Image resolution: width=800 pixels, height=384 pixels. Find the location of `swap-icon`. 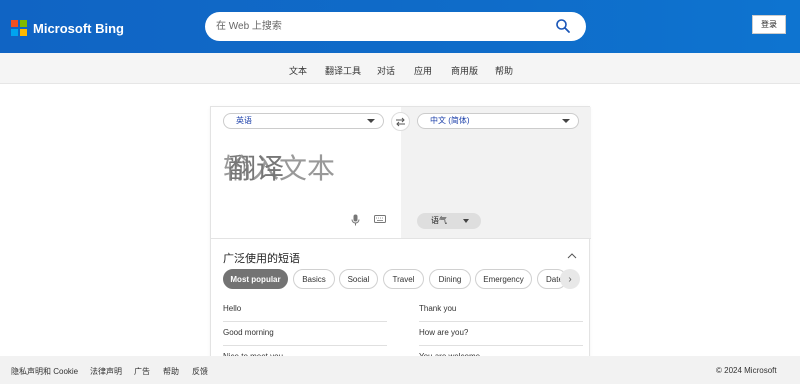

swap-icon is located at coordinates (400, 121).